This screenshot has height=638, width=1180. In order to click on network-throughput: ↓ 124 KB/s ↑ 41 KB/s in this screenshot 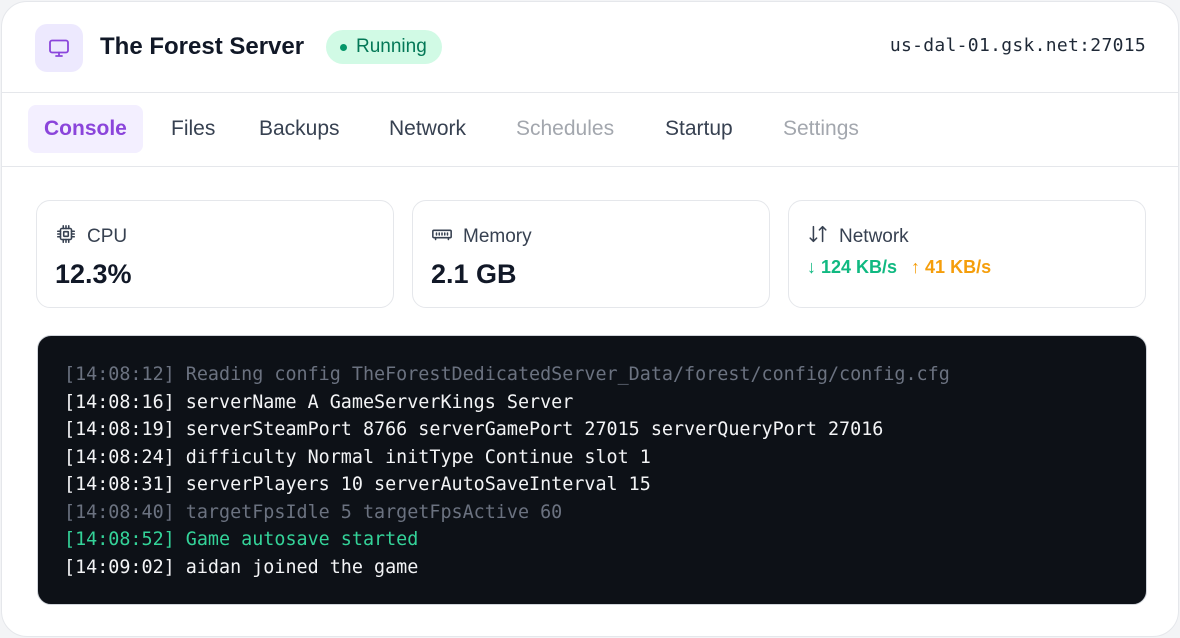, I will do `click(899, 267)`.